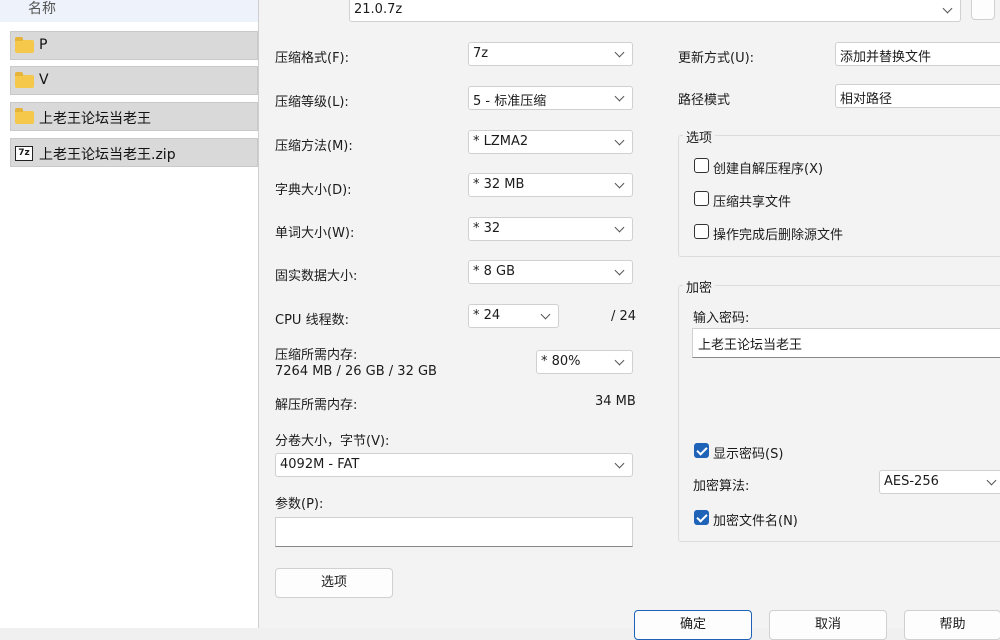 The height and width of the screenshot is (640, 1000). I want to click on format-select: 7z, so click(550, 54).